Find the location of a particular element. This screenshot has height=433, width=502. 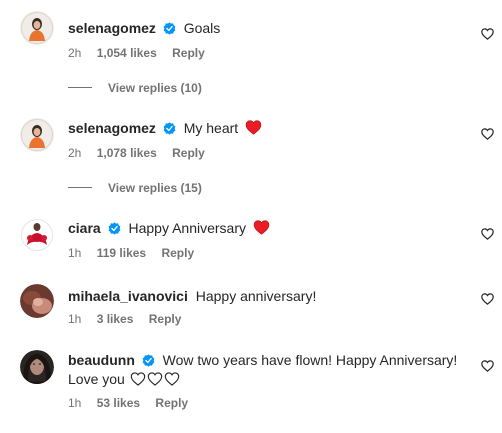

comment-text: Goals is located at coordinates (202, 28).